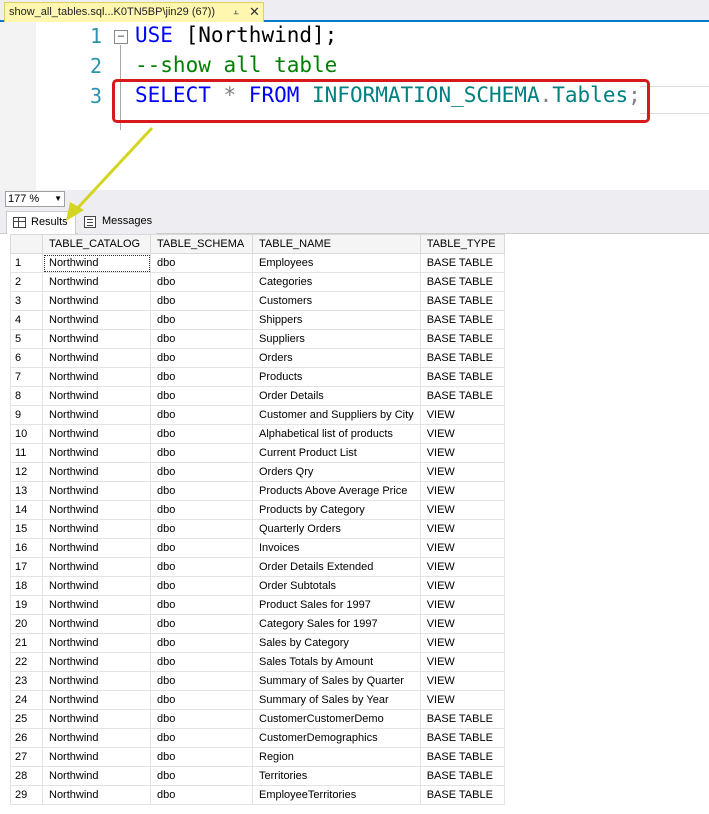  What do you see at coordinates (336, 643) in the screenshot?
I see `table-cell: Sales by Category` at bounding box center [336, 643].